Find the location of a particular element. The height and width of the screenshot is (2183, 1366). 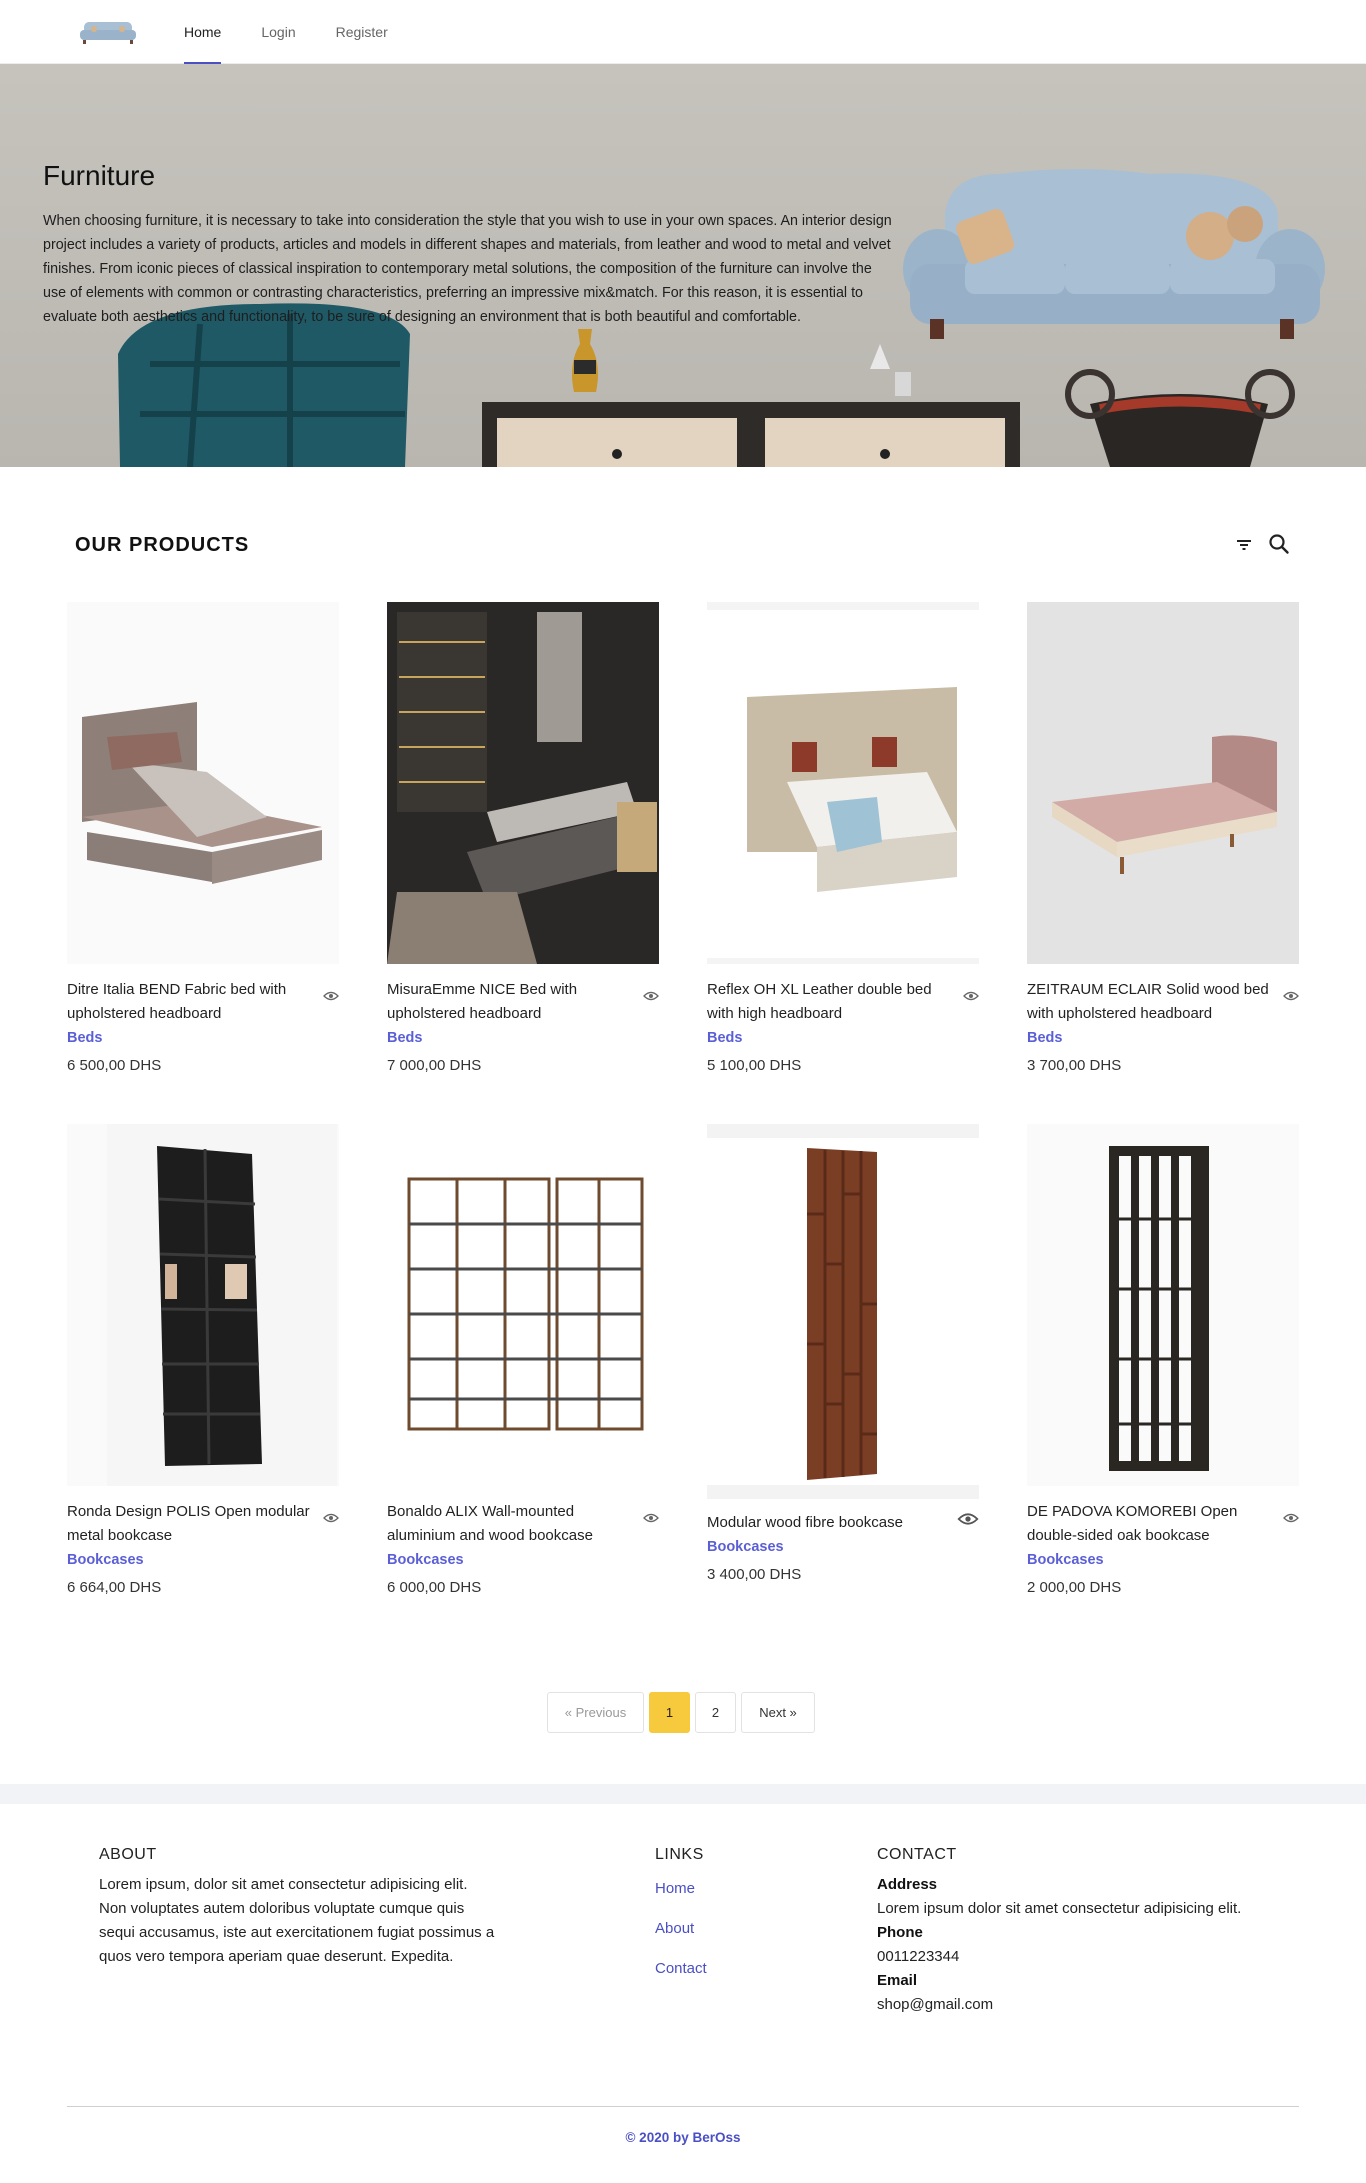

navbar: Home Login Register is located at coordinates (683, 32).